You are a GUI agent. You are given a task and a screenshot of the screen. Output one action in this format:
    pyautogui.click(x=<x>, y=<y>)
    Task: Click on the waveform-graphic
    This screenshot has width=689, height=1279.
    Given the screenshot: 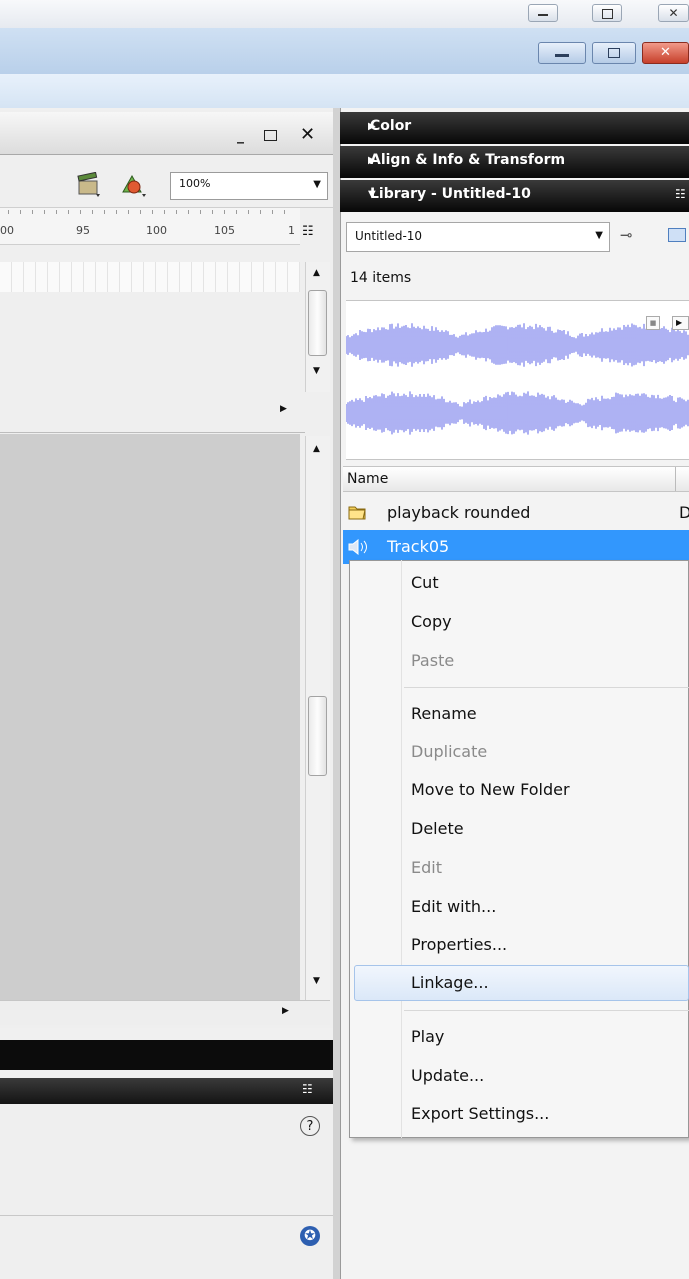 What is the action you would take?
    pyautogui.click(x=517, y=379)
    